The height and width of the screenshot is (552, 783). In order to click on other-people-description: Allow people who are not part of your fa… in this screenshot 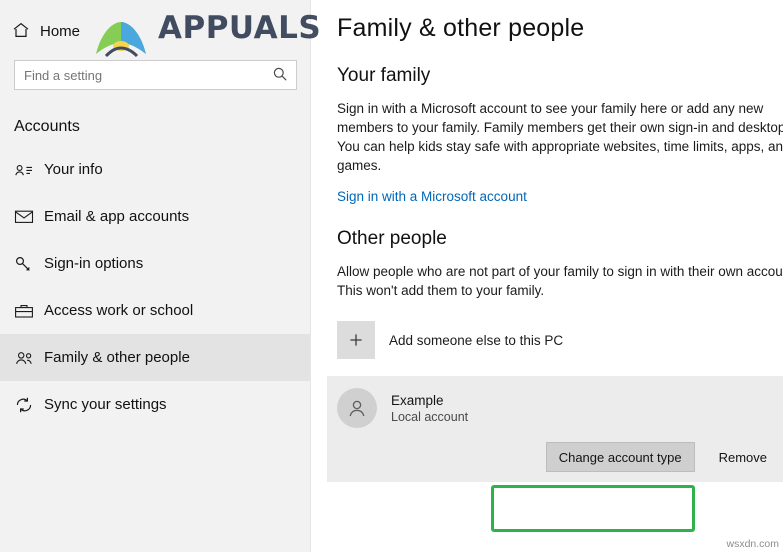, I will do `click(560, 281)`.